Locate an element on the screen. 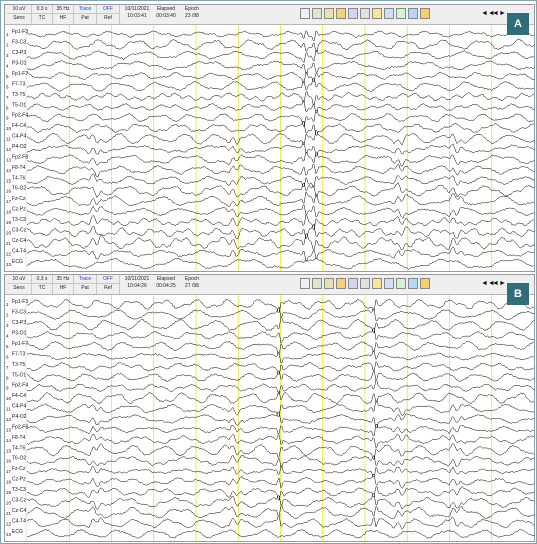 The width and height of the screenshot is (537, 544). channel-number: 21 is located at coordinates (9, 513).